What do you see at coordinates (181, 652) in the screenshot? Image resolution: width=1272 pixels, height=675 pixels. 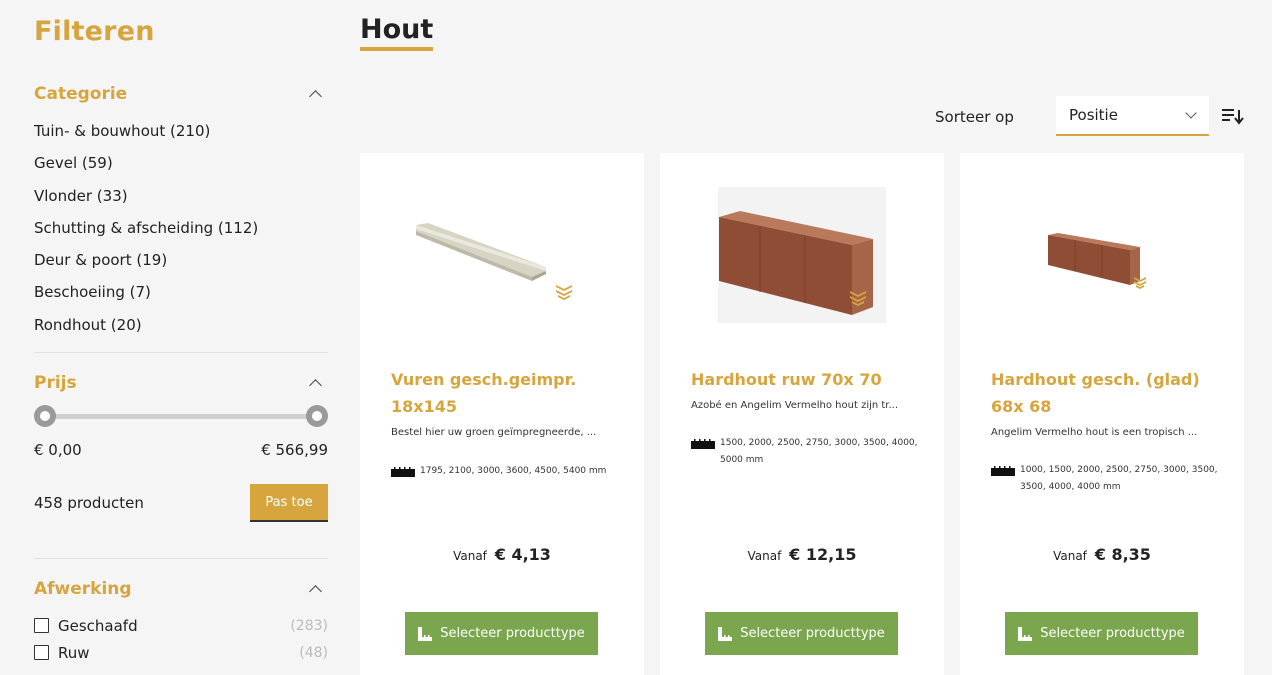 I see `afwerking-option: Ruw (48)` at bounding box center [181, 652].